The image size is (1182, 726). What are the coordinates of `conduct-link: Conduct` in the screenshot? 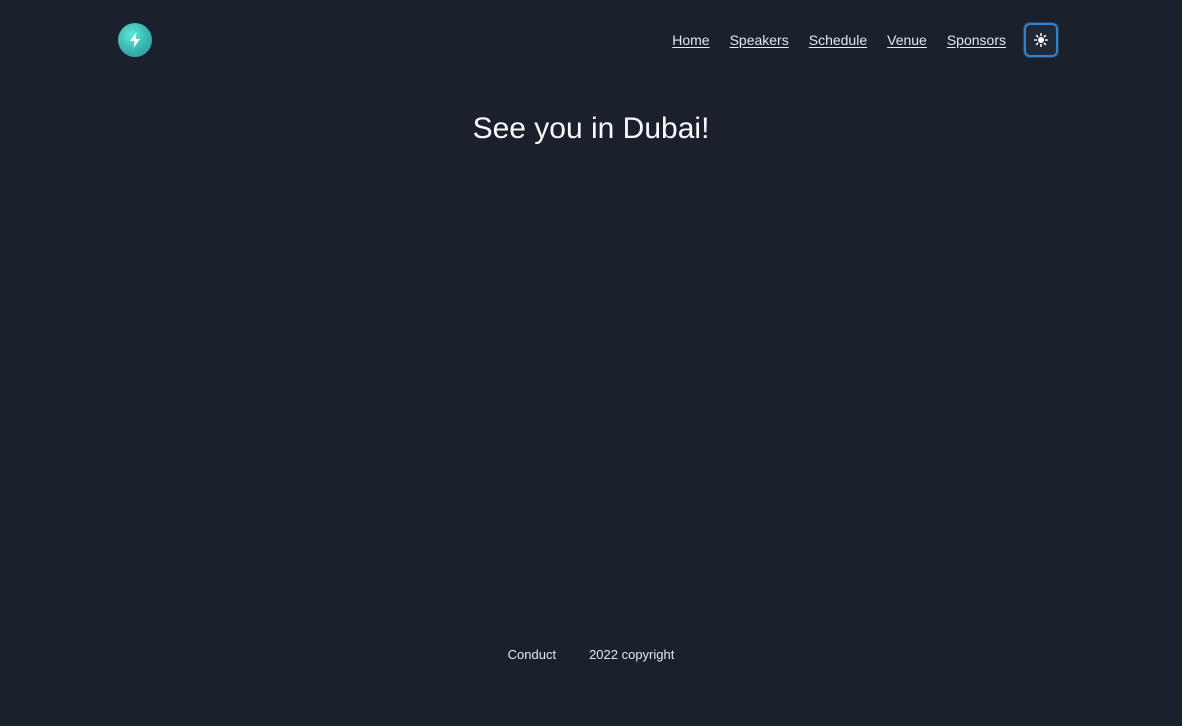 It's located at (532, 654).